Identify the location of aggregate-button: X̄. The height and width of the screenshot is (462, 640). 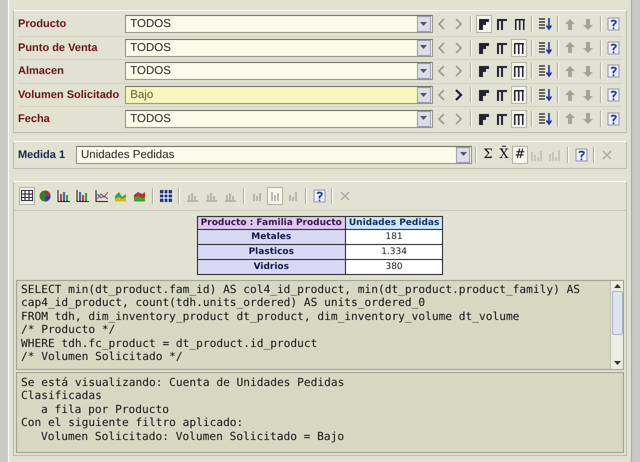
(504, 155).